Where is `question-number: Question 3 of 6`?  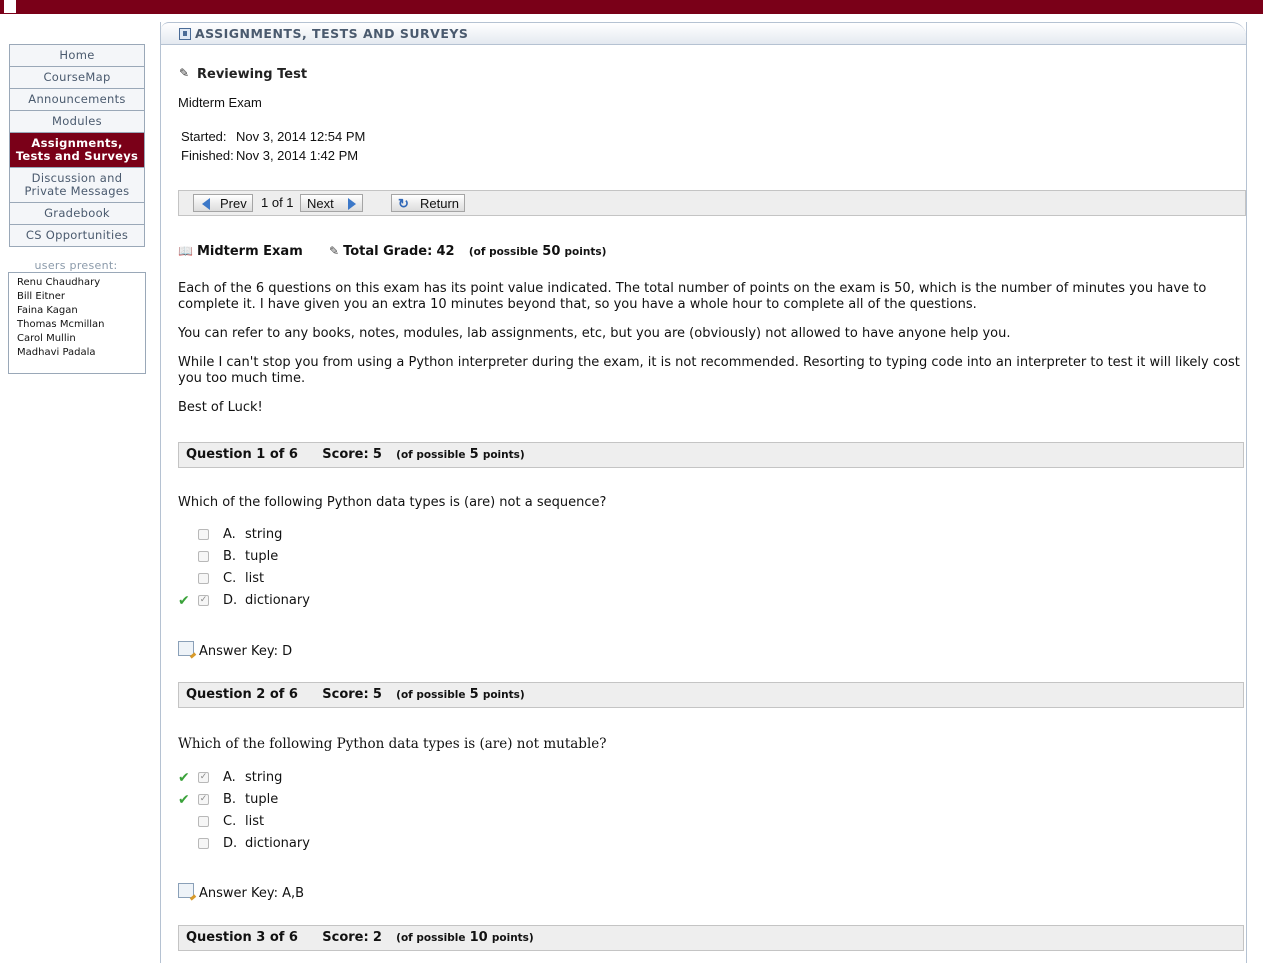 question-number: Question 3 of 6 is located at coordinates (242, 937).